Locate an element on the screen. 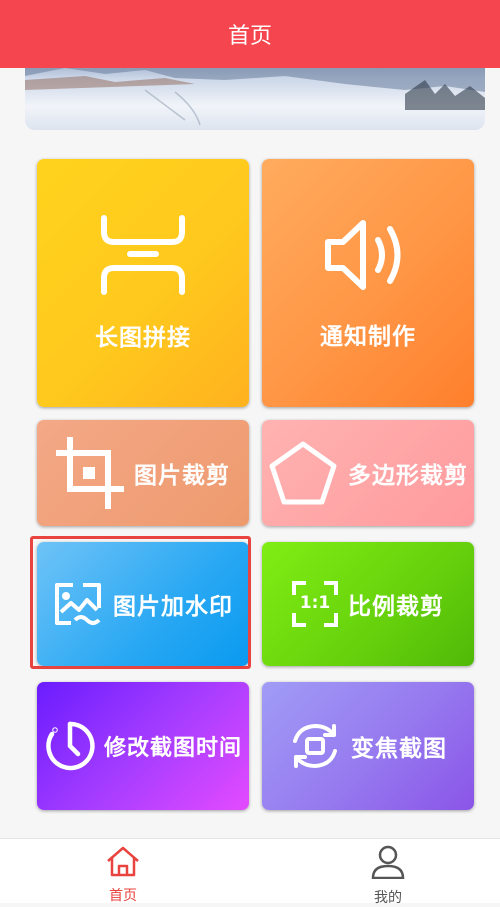 The height and width of the screenshot is (907, 500). page-title: 首页 is located at coordinates (249, 36).